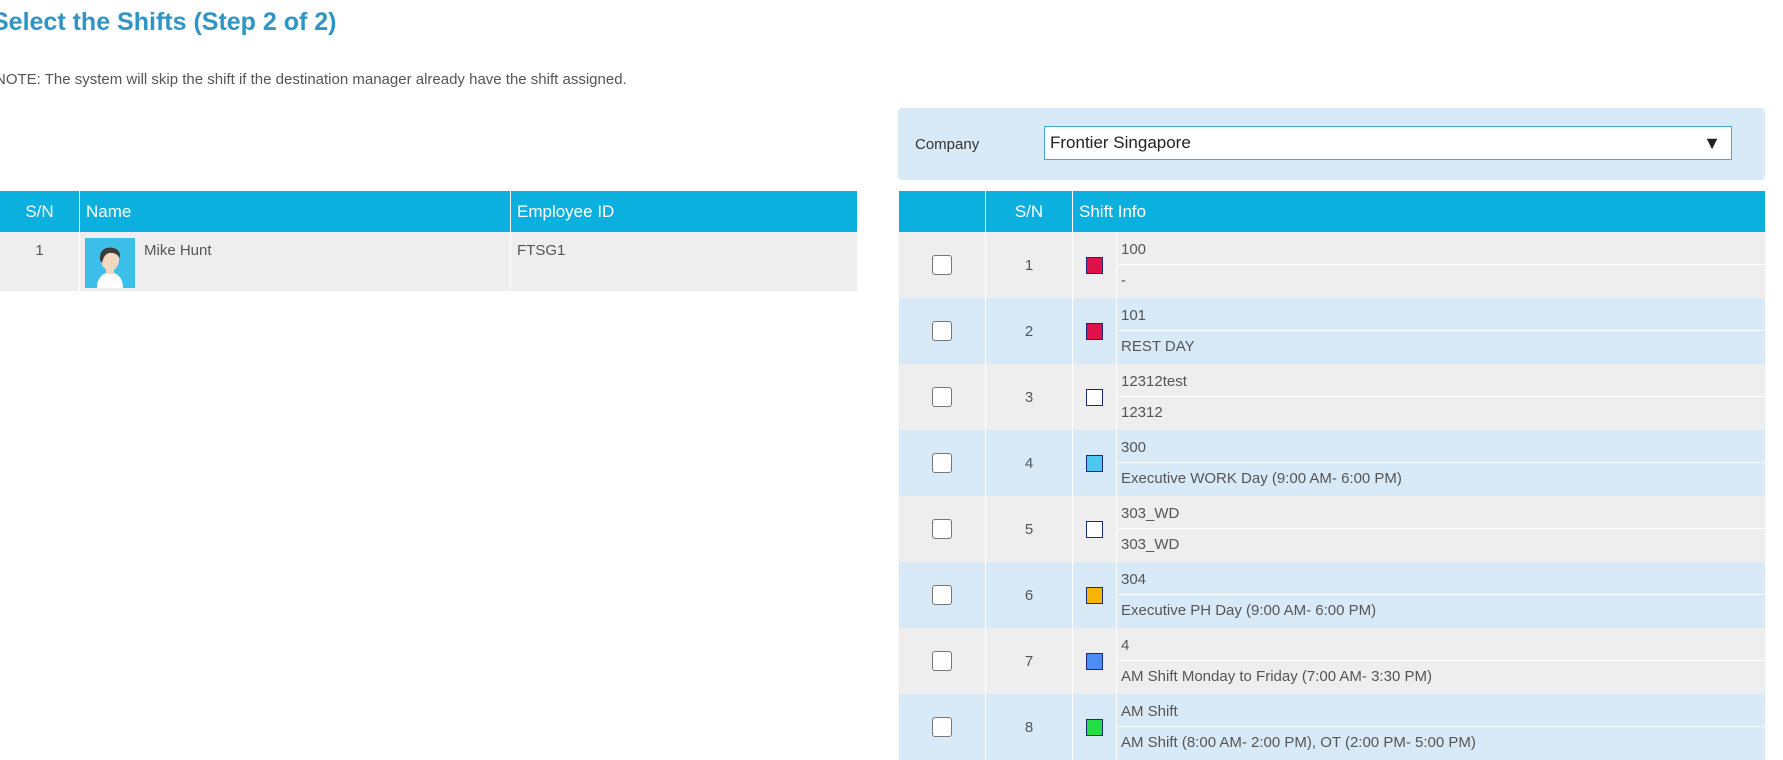  What do you see at coordinates (1123, 280) in the screenshot?
I see `shift-description: -` at bounding box center [1123, 280].